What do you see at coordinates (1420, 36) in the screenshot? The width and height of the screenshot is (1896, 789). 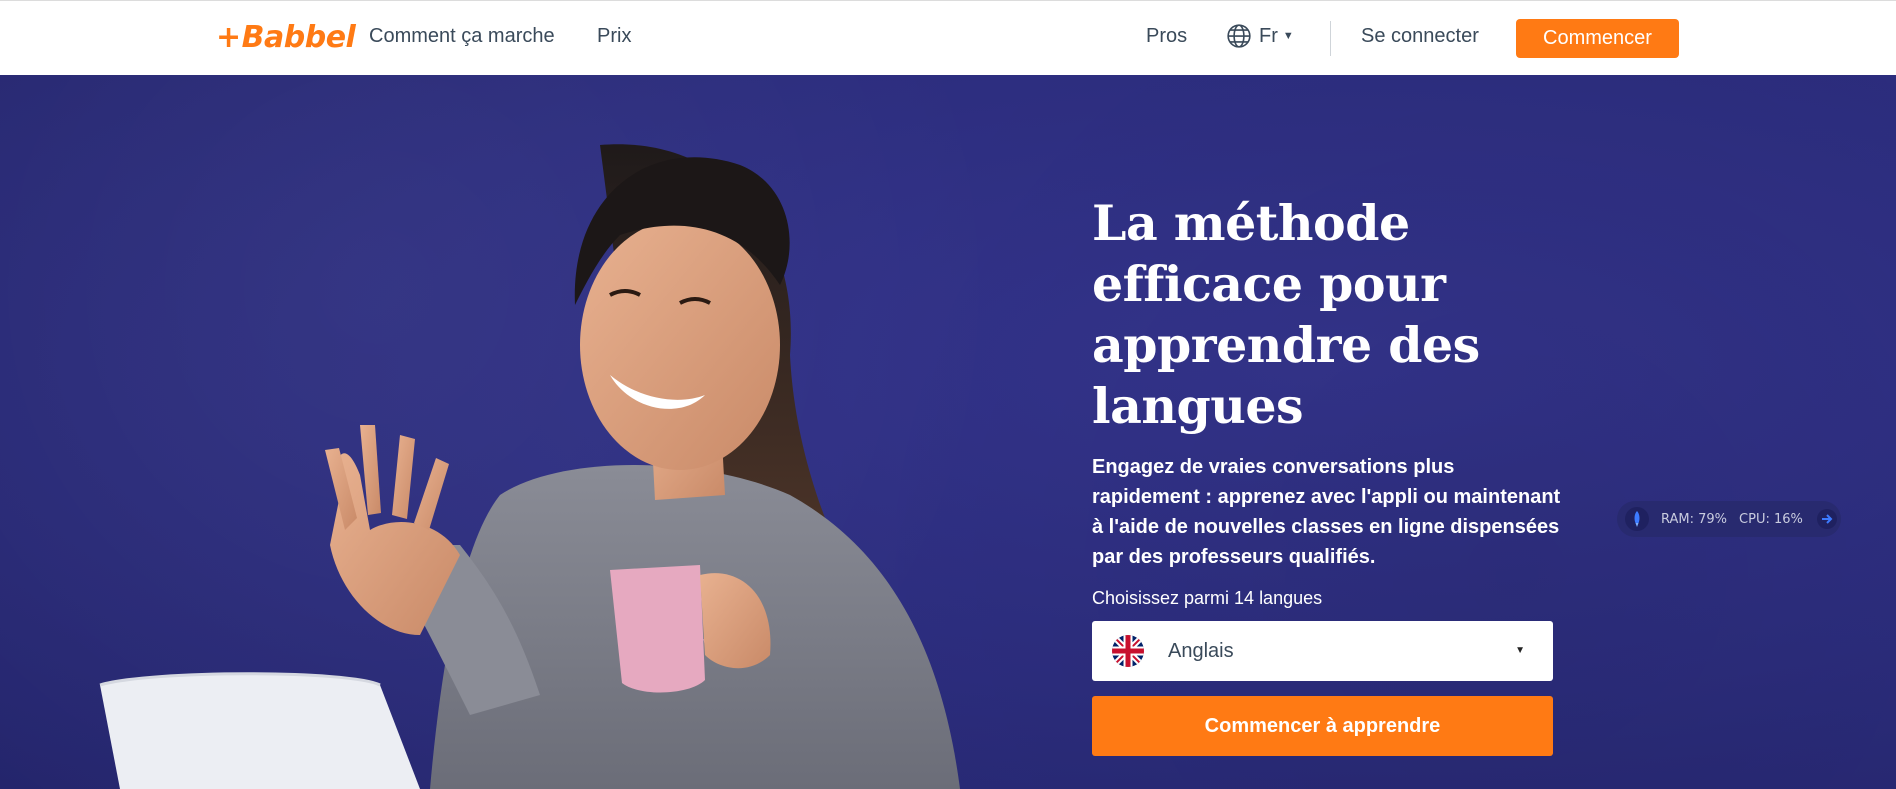 I see `nav-login: Se connecter` at bounding box center [1420, 36].